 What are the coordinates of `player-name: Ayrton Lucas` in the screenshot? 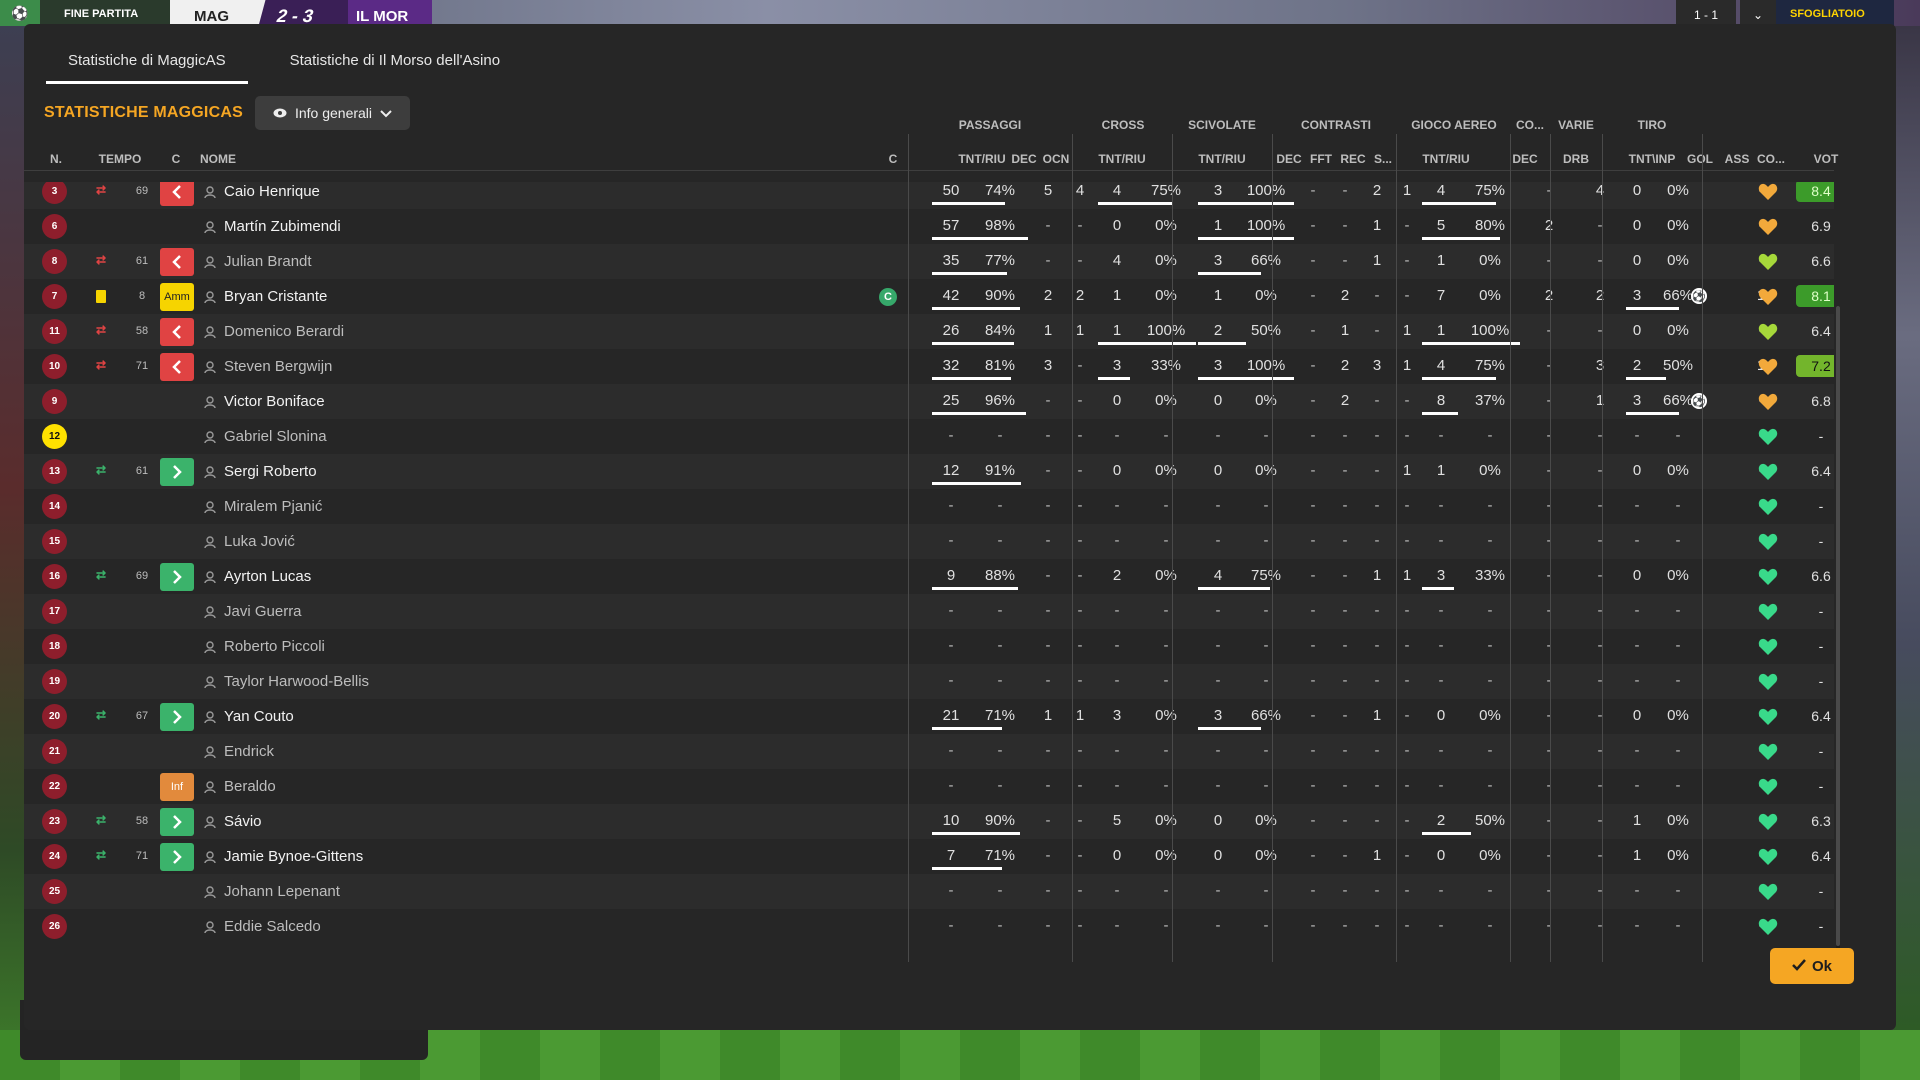 It's located at (267, 576).